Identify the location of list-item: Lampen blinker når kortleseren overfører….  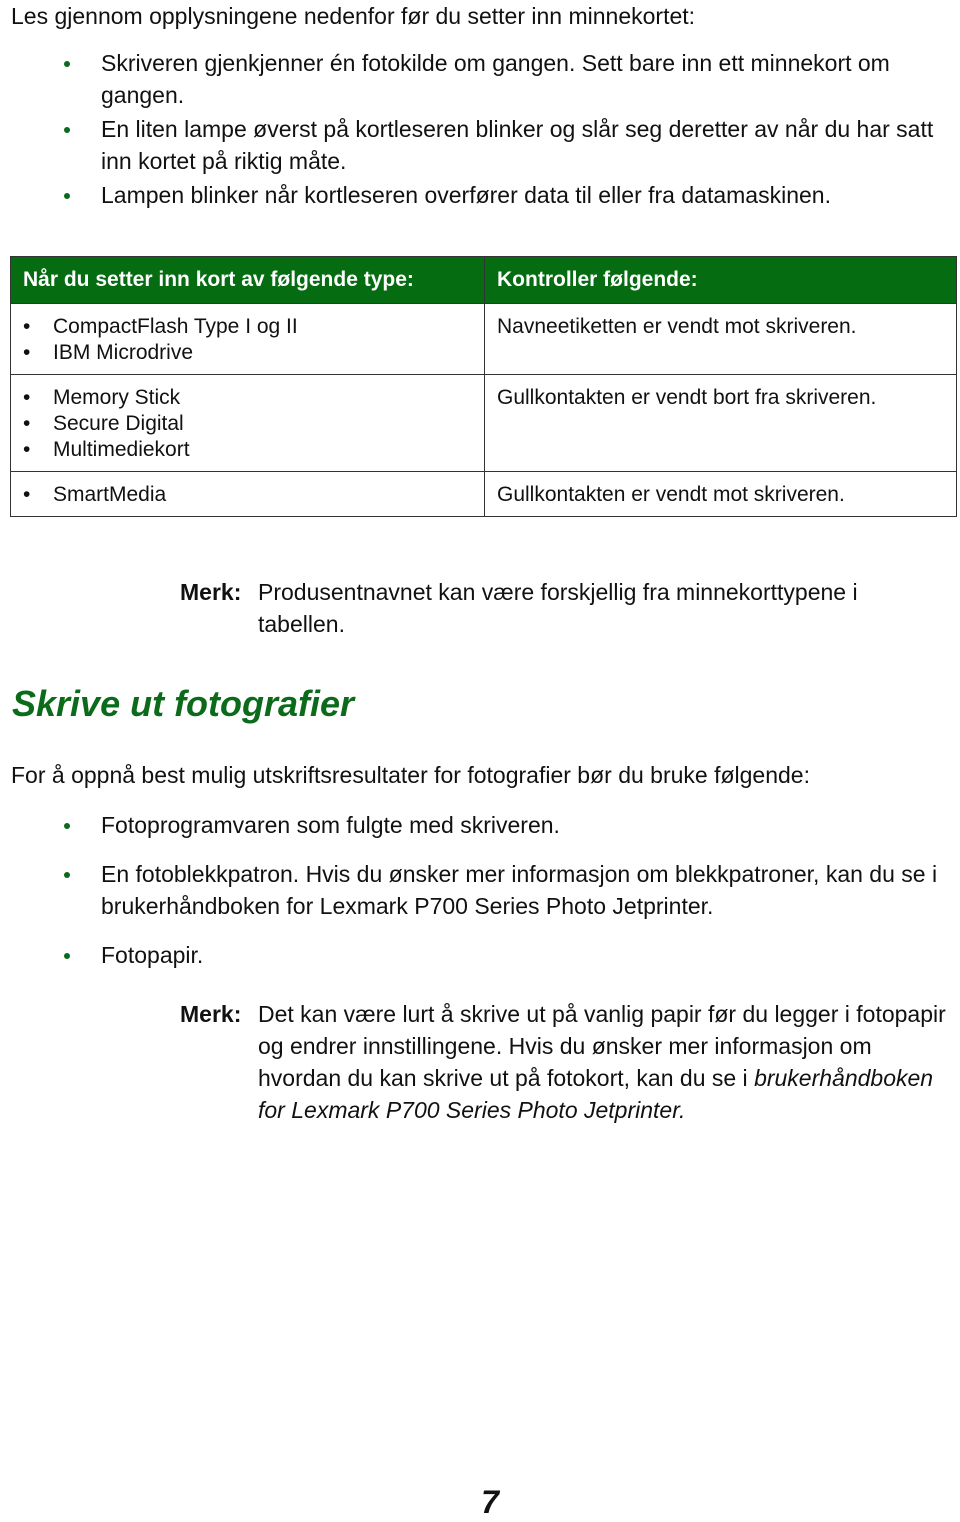
(480, 195).